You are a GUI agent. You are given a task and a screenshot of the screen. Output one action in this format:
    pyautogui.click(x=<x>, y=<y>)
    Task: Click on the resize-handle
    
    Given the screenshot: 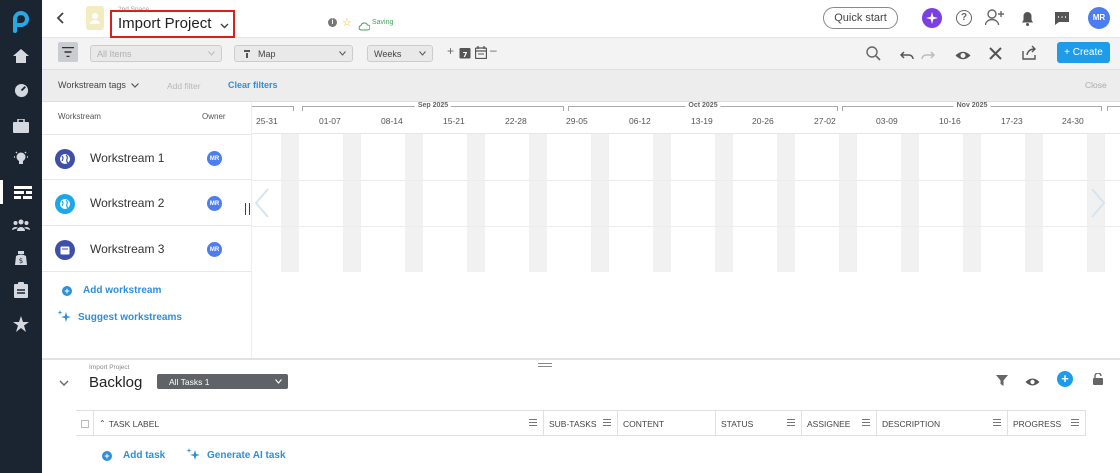 What is the action you would take?
    pyautogui.click(x=247, y=209)
    